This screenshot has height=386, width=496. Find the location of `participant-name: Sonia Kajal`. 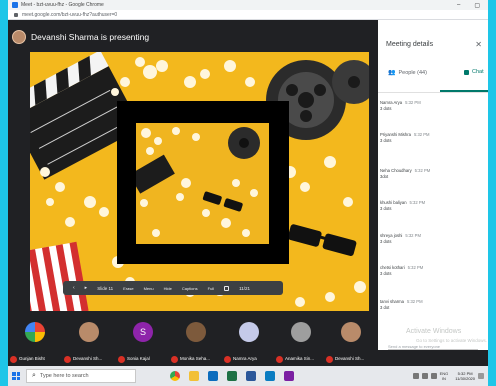

participant-name: Sonia Kajal is located at coordinates (138, 358).